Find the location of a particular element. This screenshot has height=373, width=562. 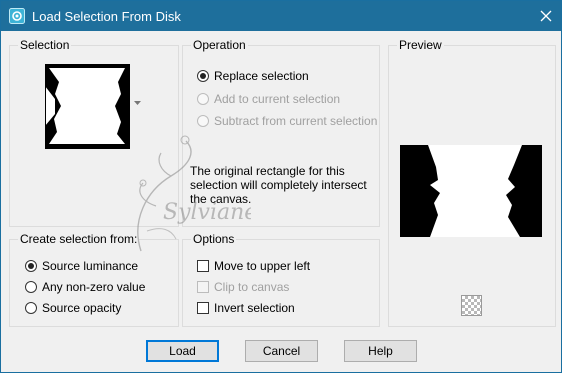

replace-selection-radio: Replace selection is located at coordinates (253, 76).